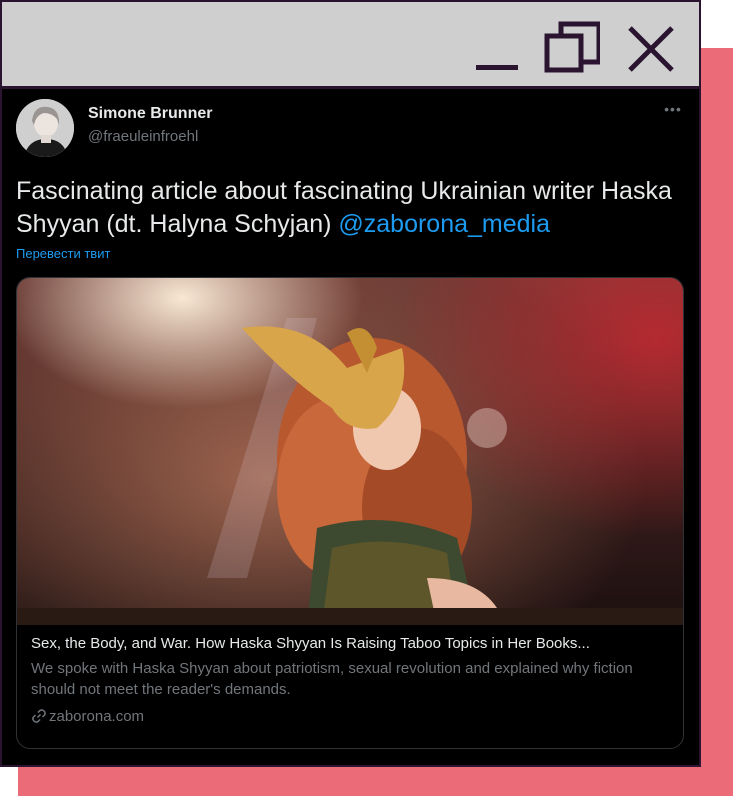  I want to click on profile-photo-icon, so click(45, 128).